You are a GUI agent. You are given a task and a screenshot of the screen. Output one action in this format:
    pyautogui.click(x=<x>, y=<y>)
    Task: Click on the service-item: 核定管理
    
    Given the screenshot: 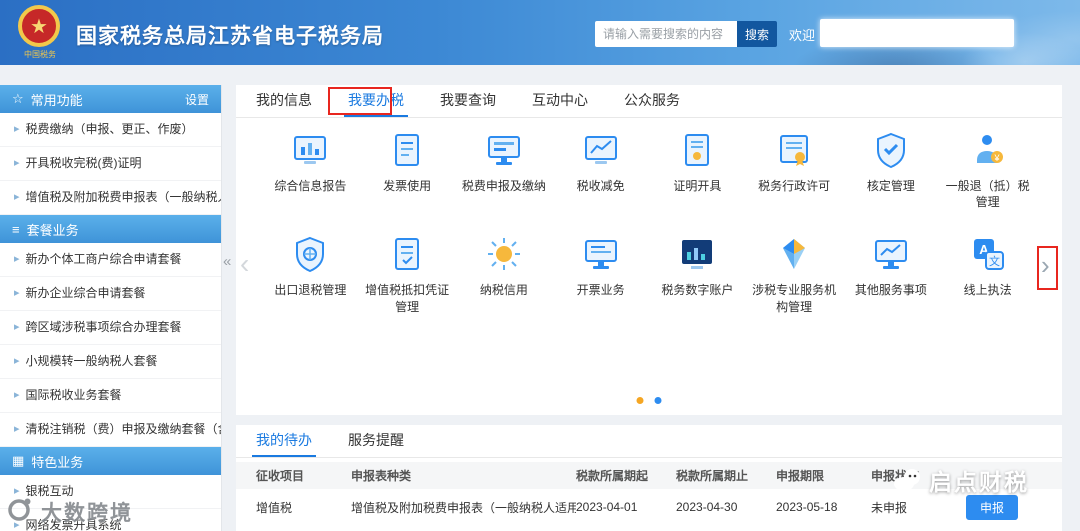 What is the action you would take?
    pyautogui.click(x=891, y=170)
    